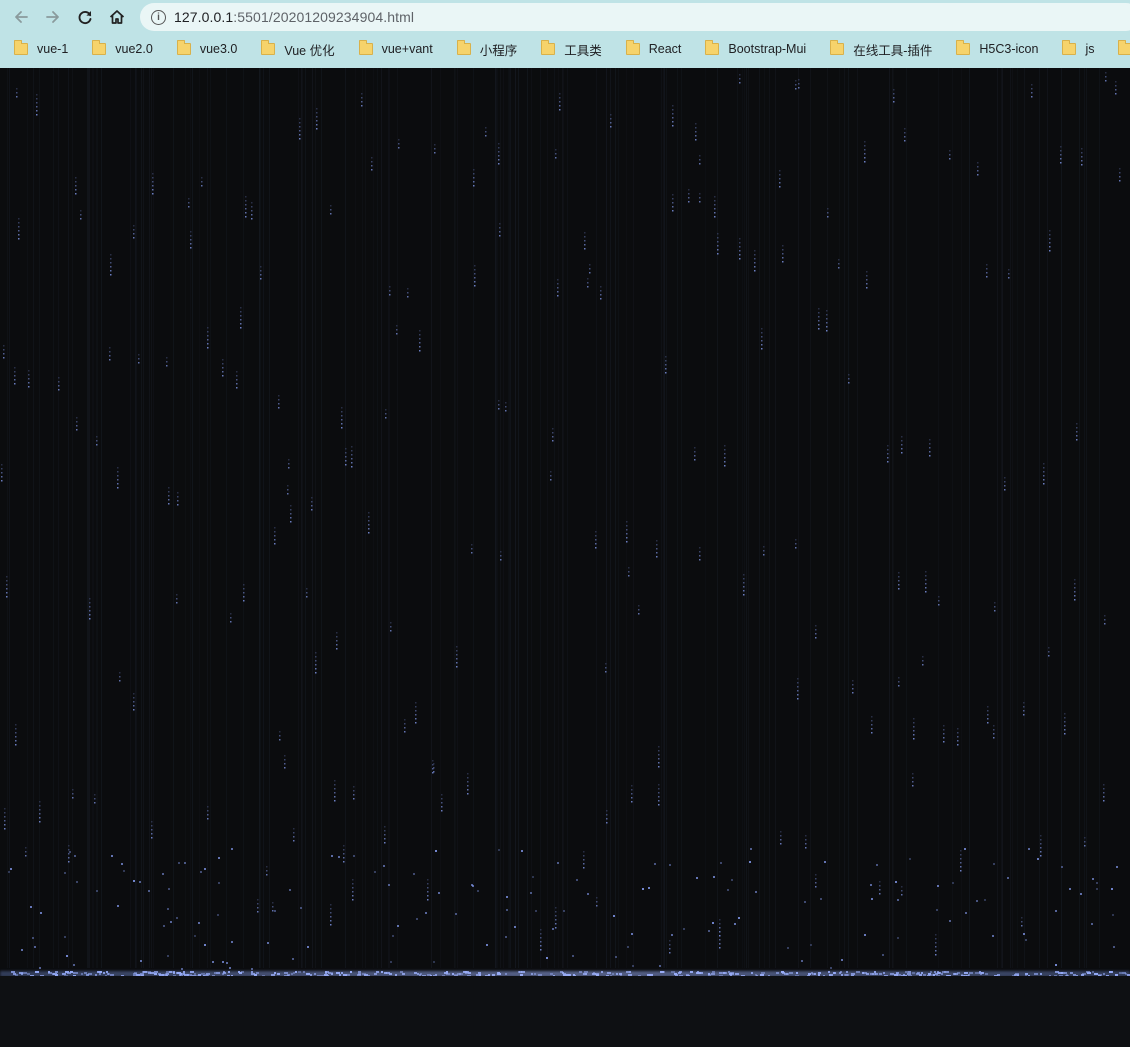  What do you see at coordinates (583, 50) in the screenshot?
I see `bookmark-label: 工具类` at bounding box center [583, 50].